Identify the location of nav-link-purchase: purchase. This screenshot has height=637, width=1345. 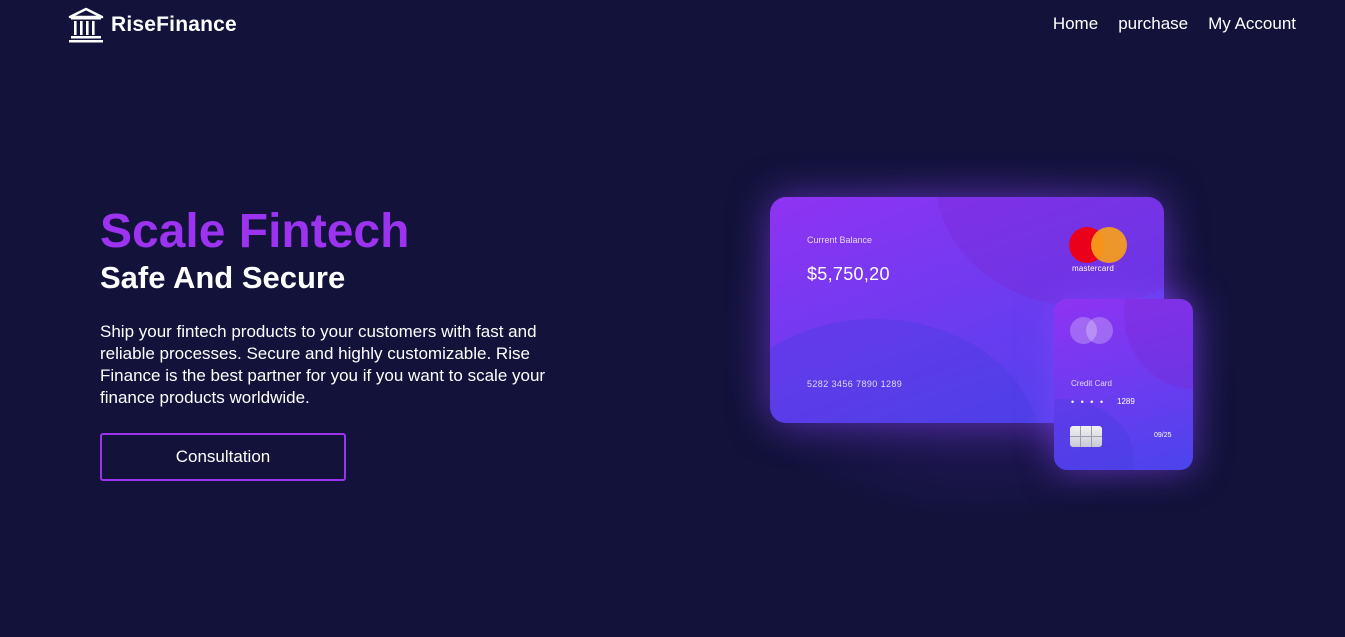
(1153, 24).